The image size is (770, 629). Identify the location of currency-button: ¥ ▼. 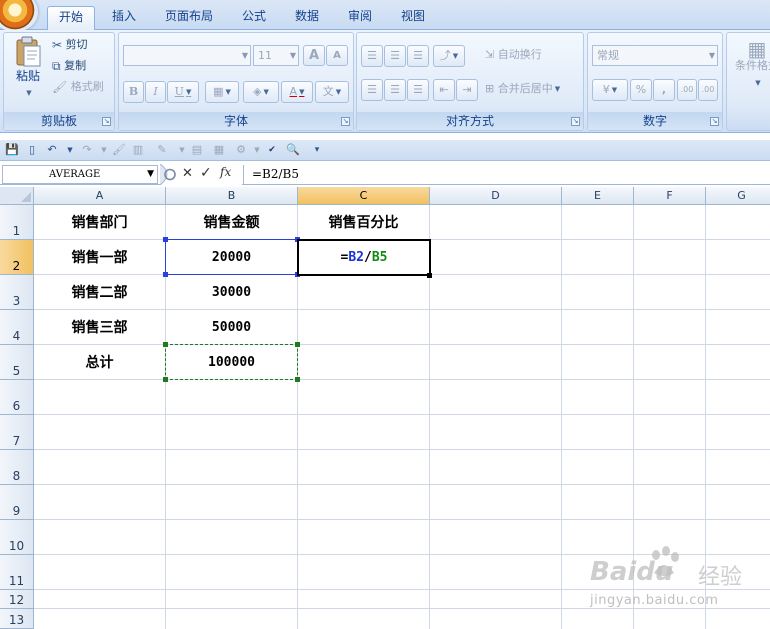
(610, 90).